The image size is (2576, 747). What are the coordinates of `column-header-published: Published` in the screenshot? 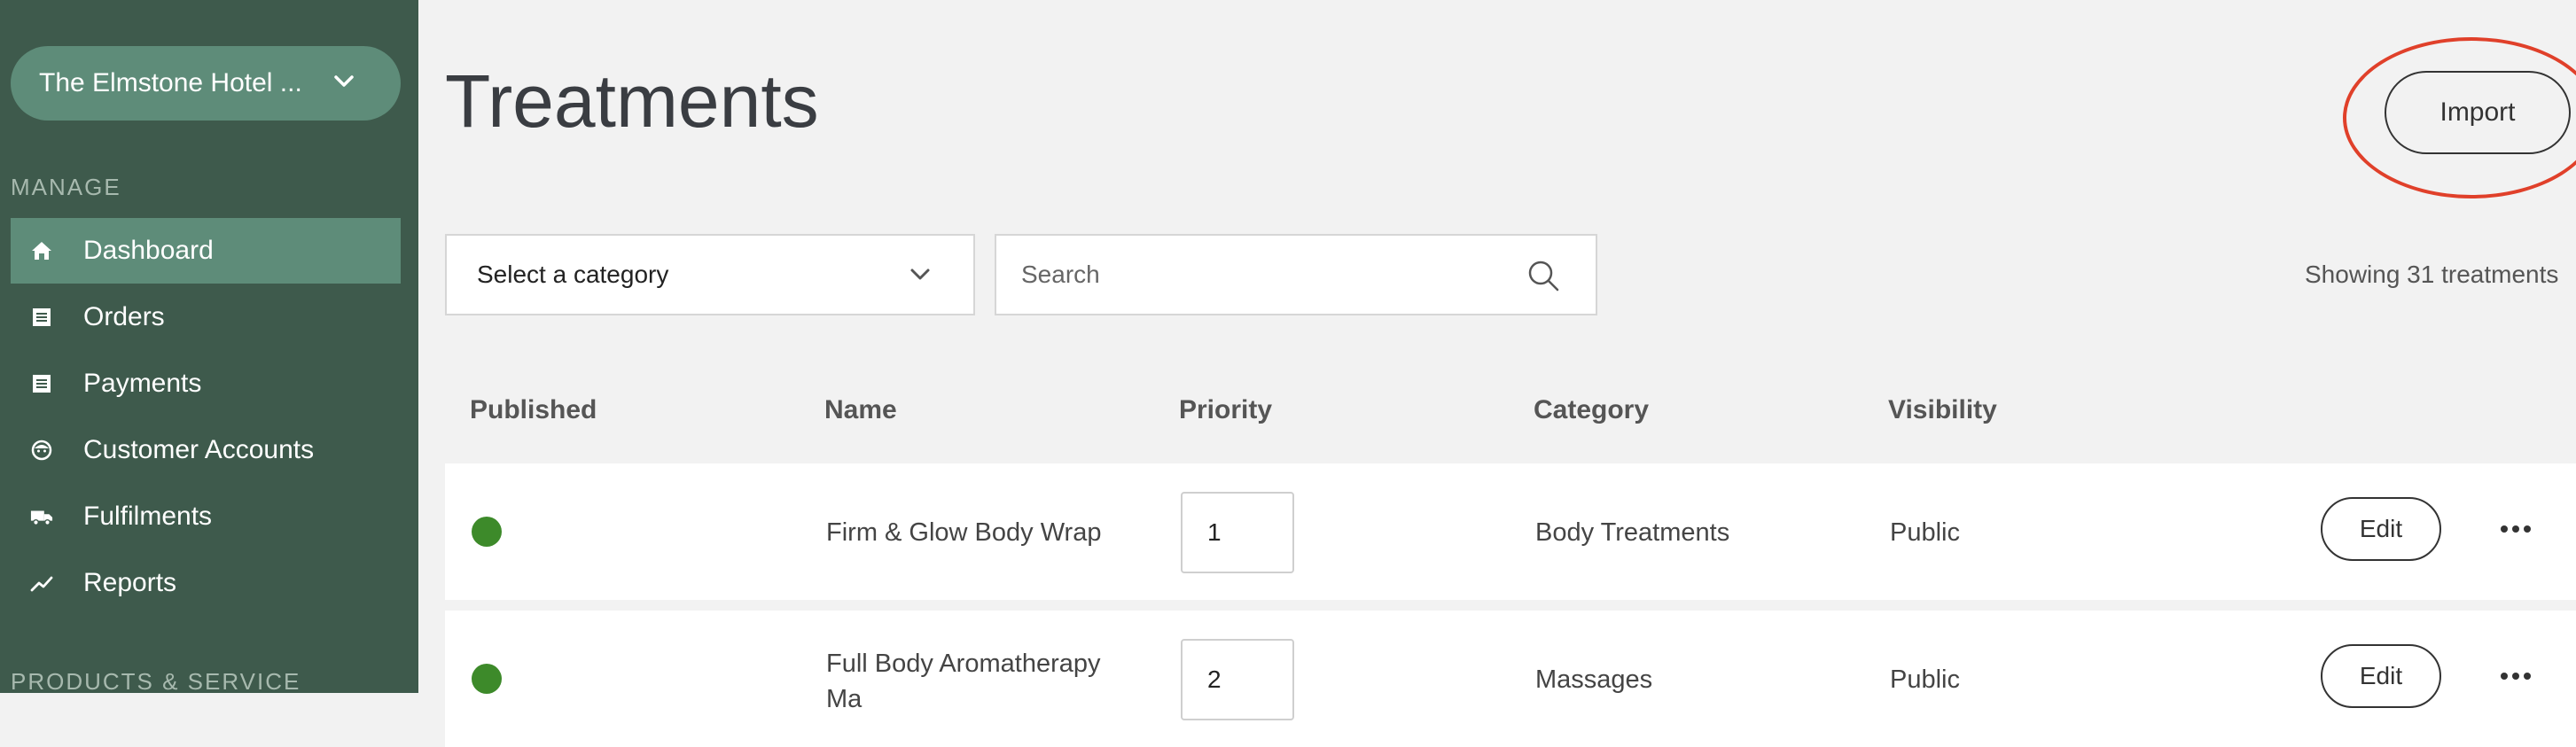 It's located at (533, 409).